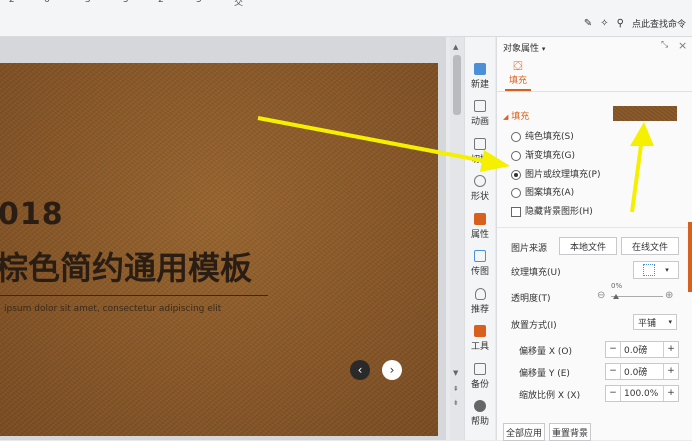 The image size is (692, 441). Describe the element at coordinates (542, 191) in the screenshot. I see `radio-pattern-fill: 图案填充(A)` at that location.